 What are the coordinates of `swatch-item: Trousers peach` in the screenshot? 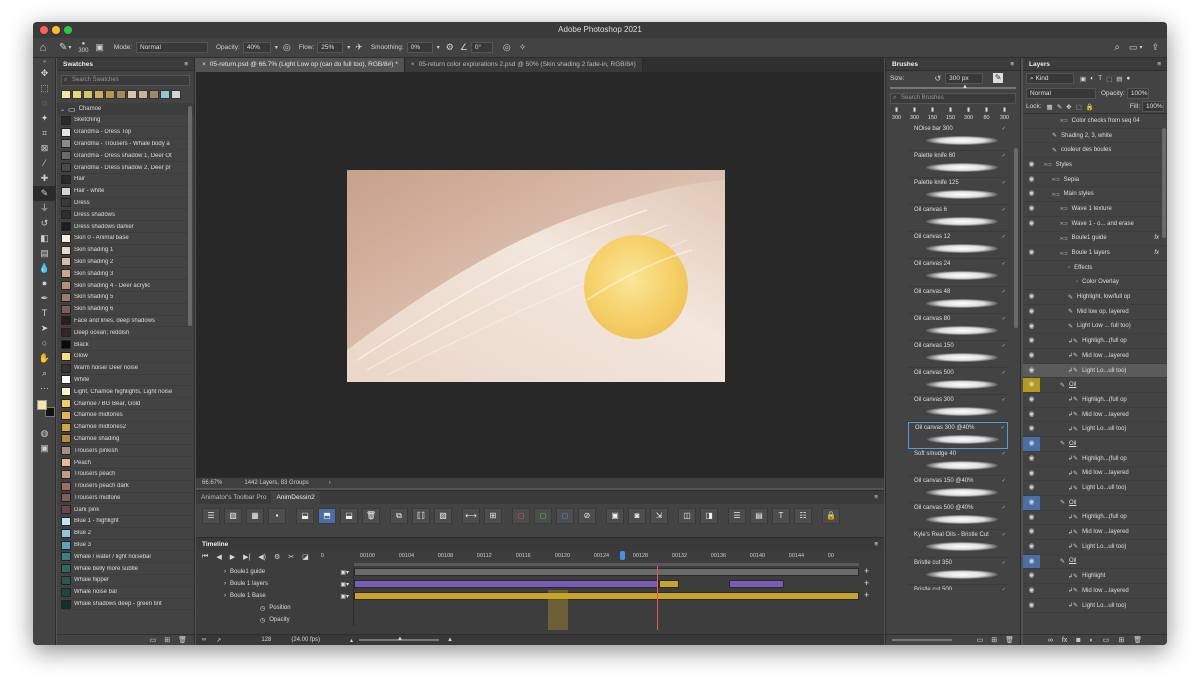 It's located at (125, 475).